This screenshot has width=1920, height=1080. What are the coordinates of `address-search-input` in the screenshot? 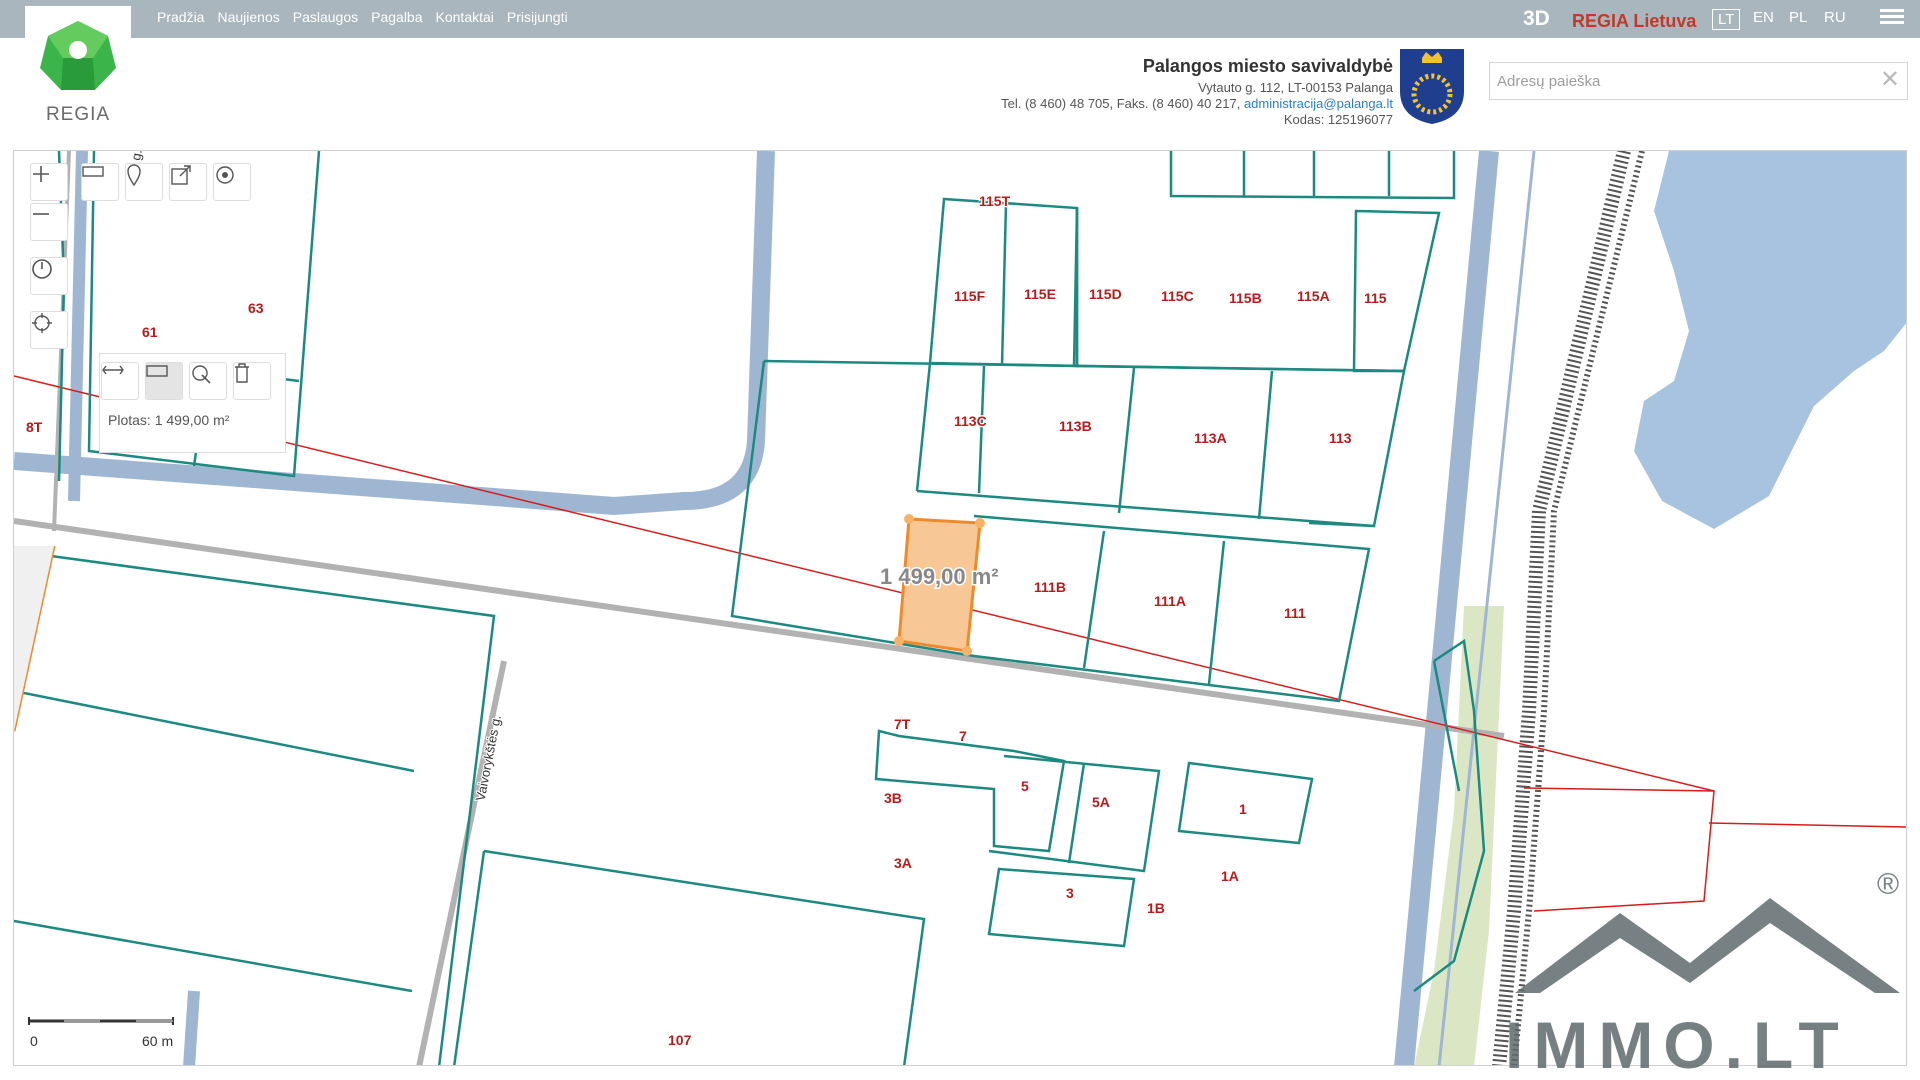 It's located at (1680, 81).